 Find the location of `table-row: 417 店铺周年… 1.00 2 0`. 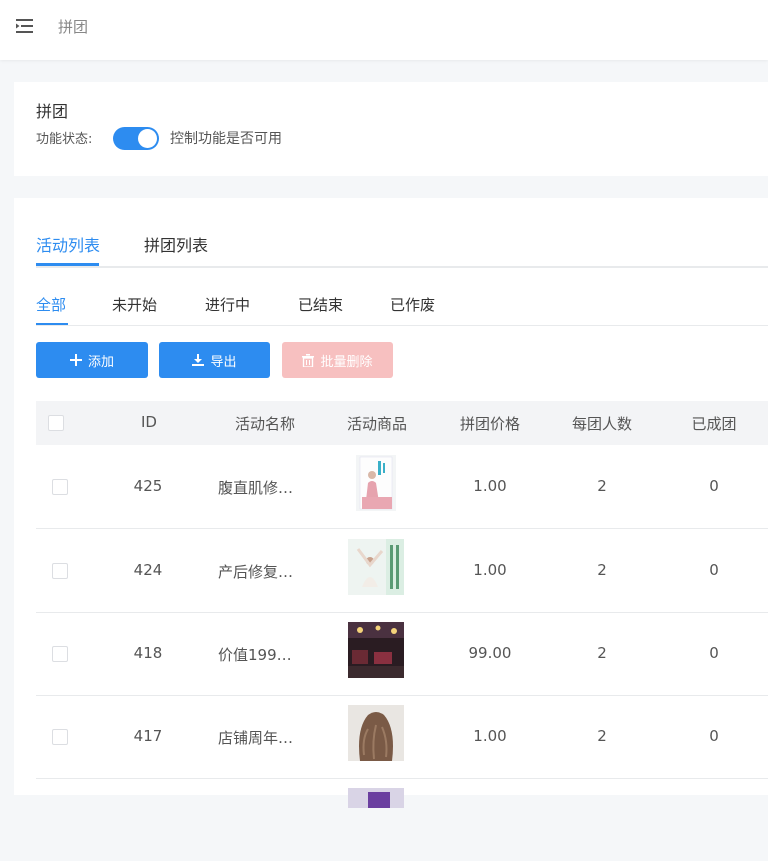

table-row: 417 店铺周年… 1.00 2 0 is located at coordinates (402, 737).